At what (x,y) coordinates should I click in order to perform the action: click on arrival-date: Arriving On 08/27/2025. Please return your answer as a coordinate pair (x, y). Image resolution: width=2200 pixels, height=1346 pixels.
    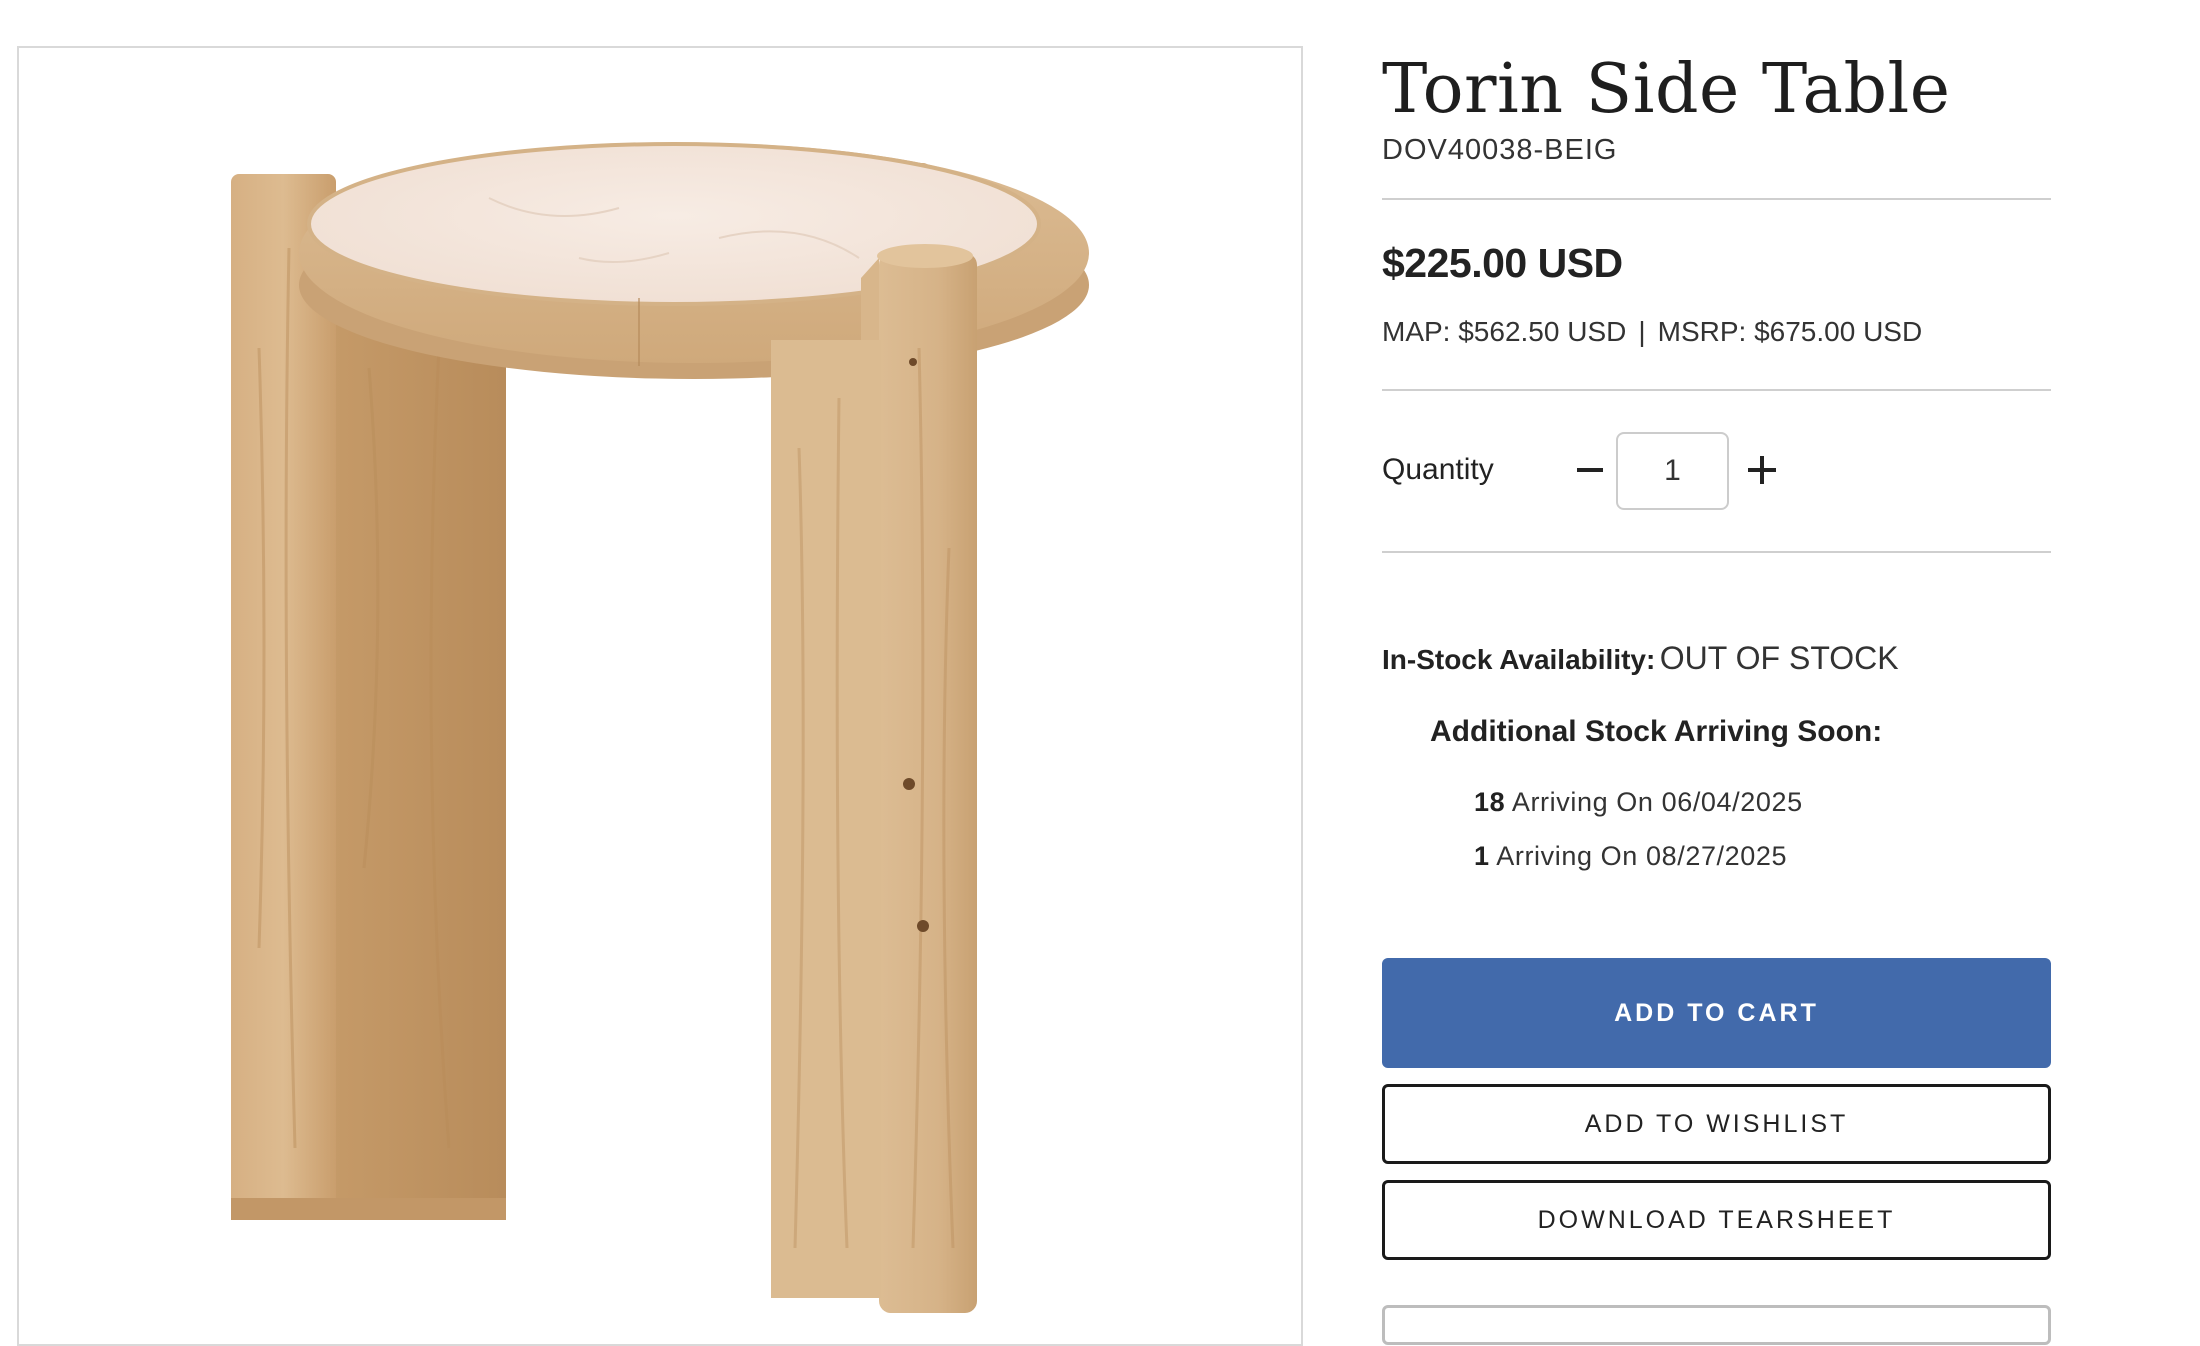
    Looking at the image, I should click on (1642, 856).